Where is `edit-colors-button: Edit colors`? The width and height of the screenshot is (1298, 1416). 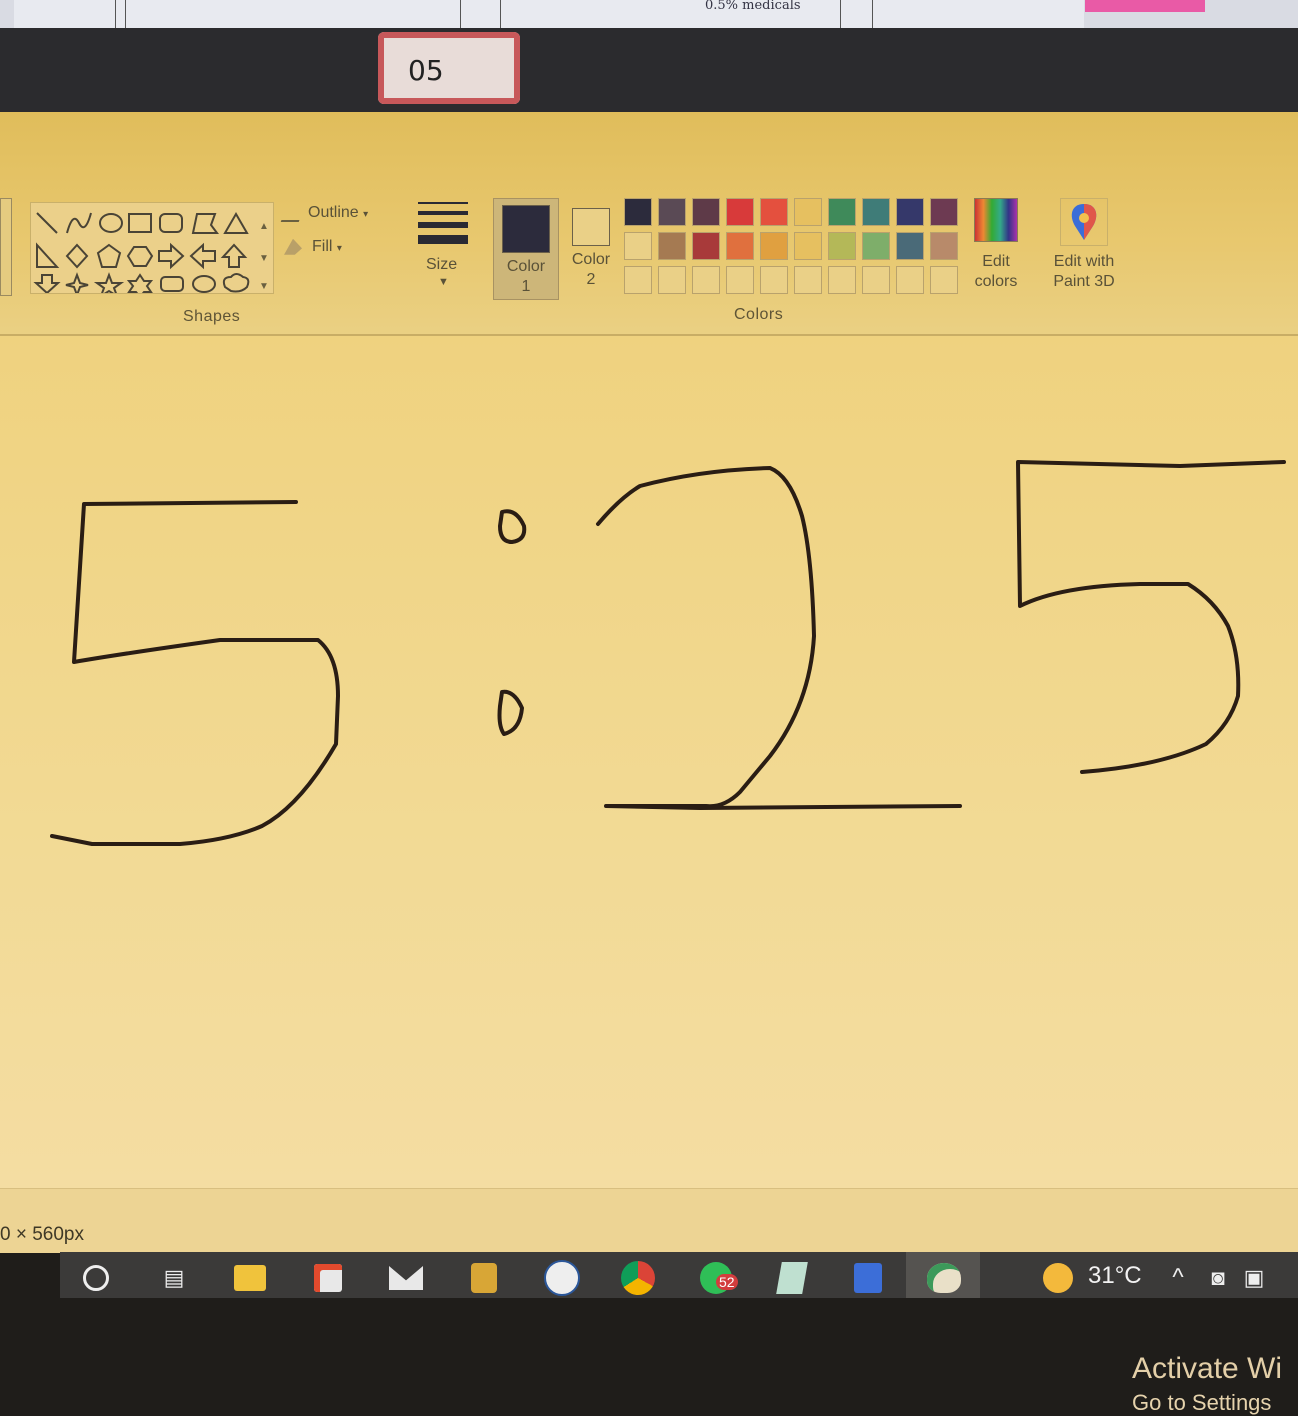
edit-colors-button: Edit colors is located at coordinates (996, 245).